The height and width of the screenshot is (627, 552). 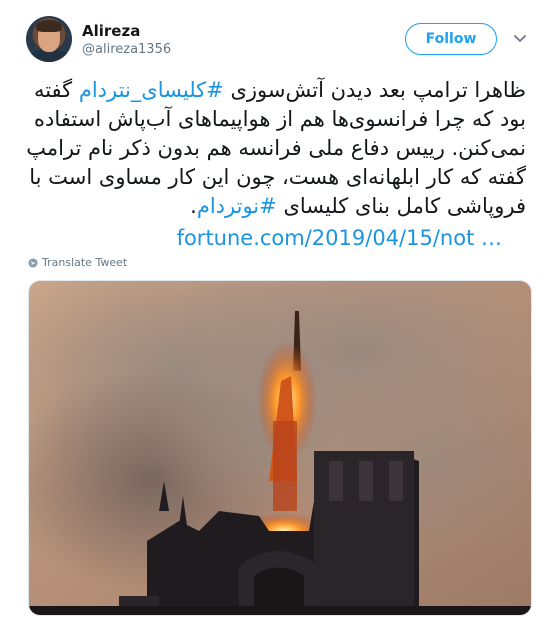 I want to click on globe-icon, so click(x=33, y=262).